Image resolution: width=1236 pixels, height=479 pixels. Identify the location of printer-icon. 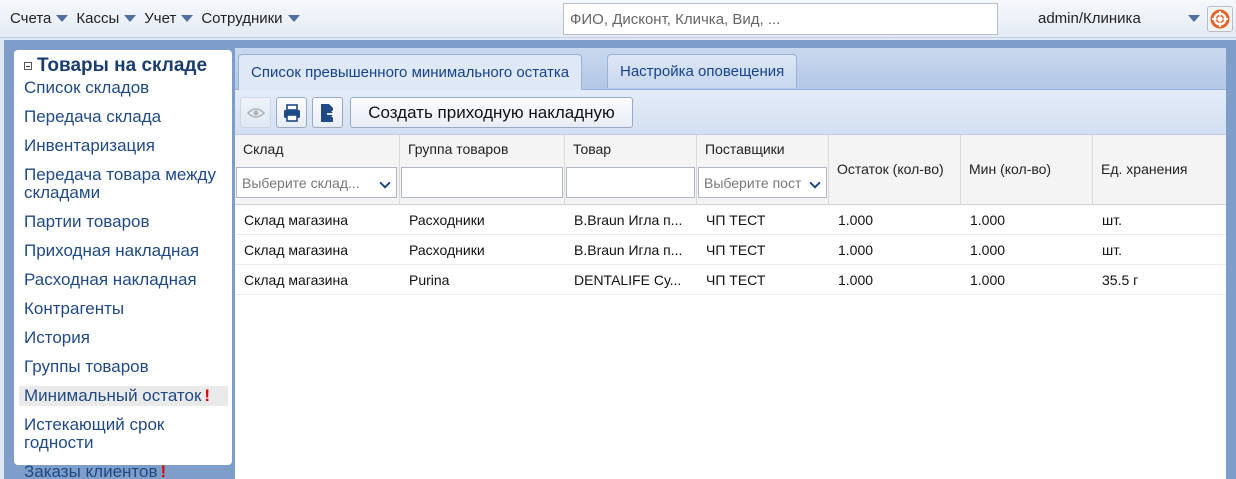
(291, 112).